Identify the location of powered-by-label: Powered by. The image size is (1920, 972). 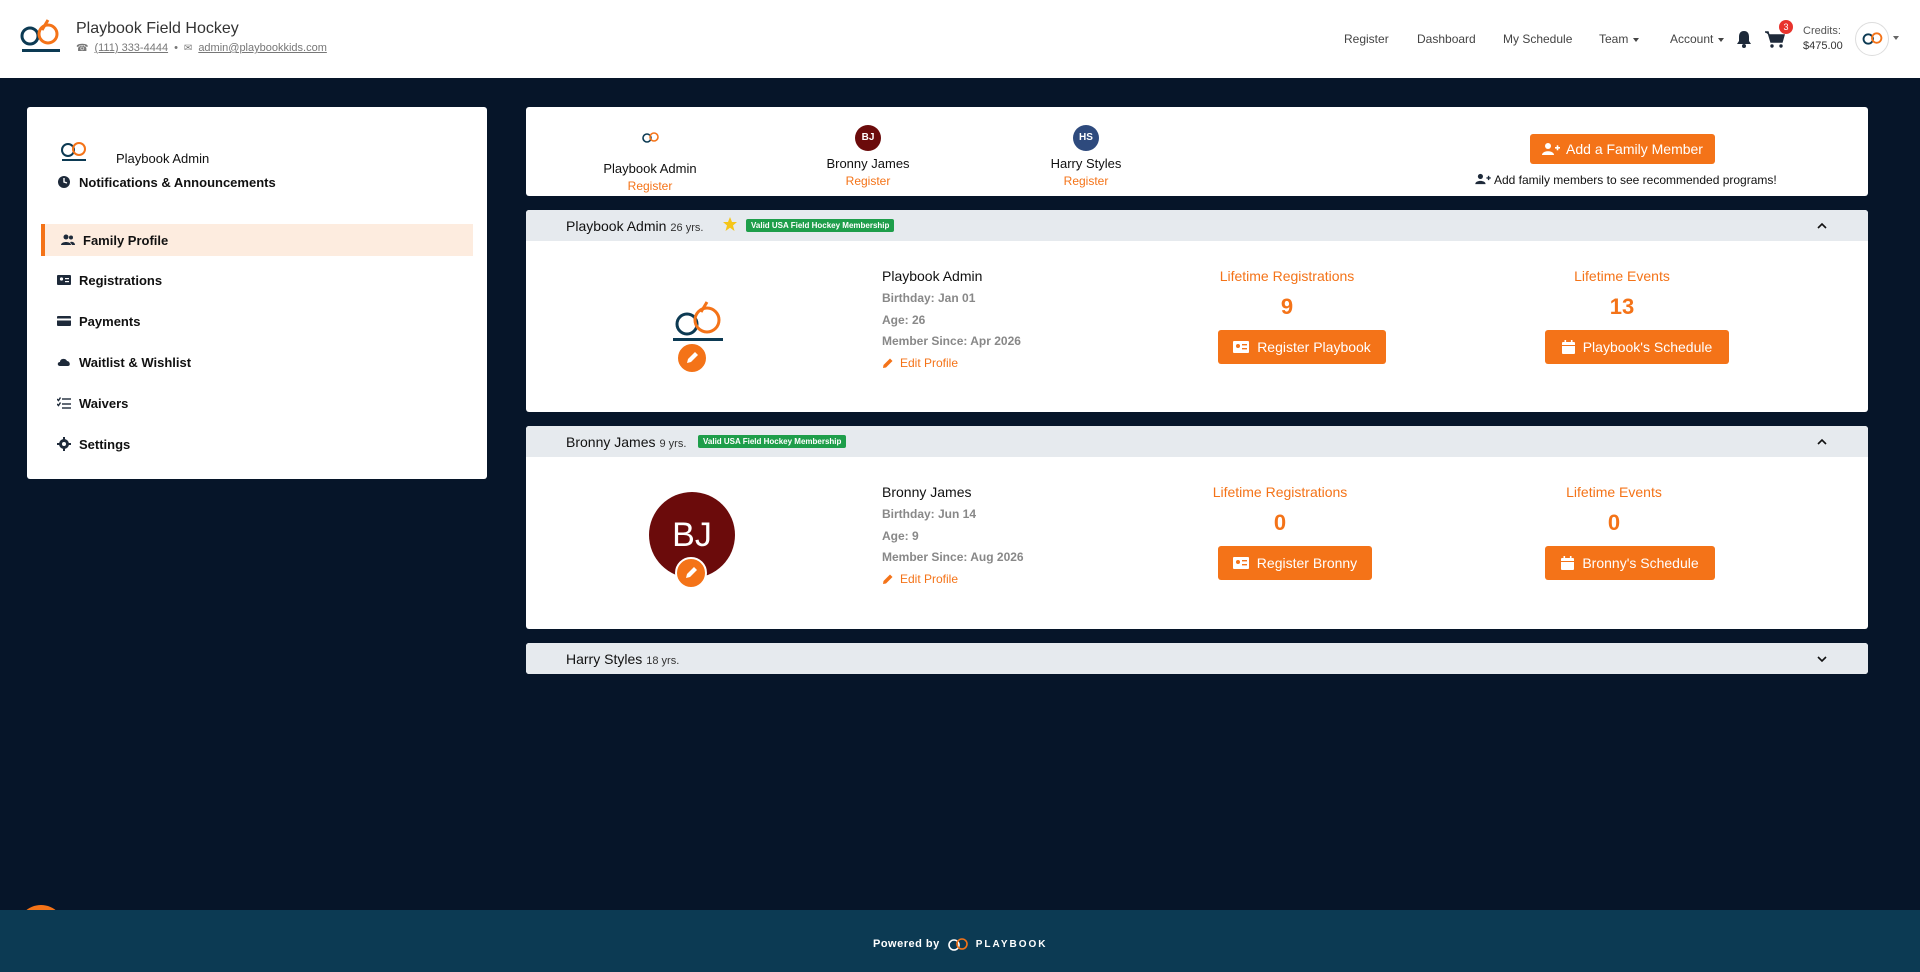
(906, 944).